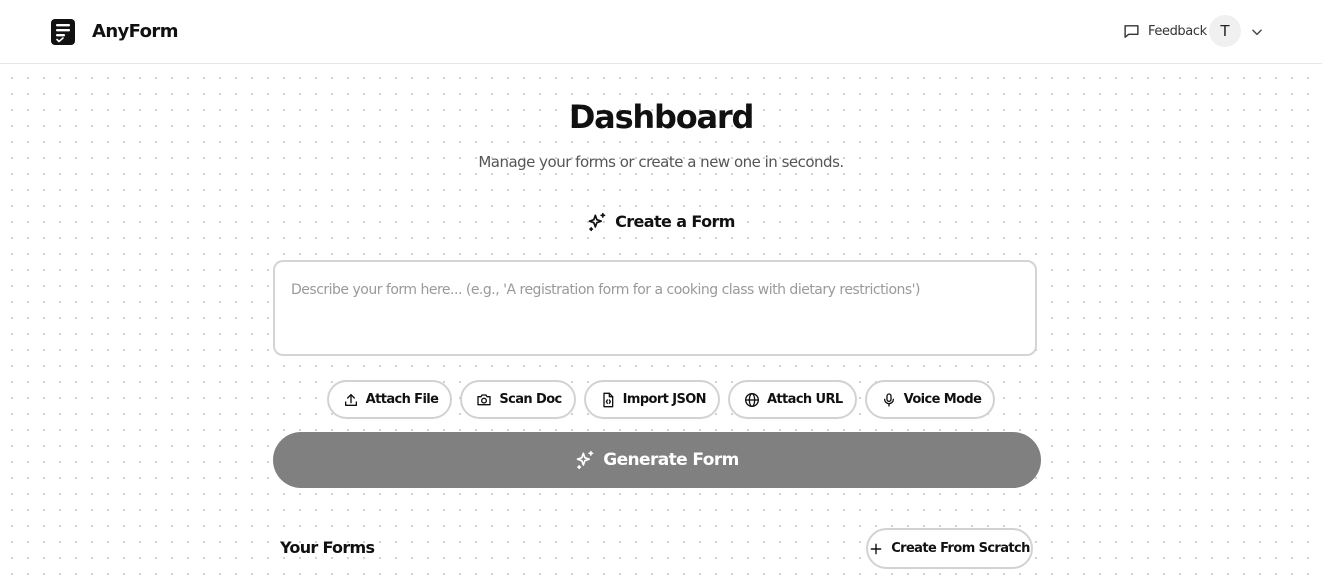  Describe the element at coordinates (661, 32) in the screenshot. I see `top-bar: AnyForm Feedback T` at that location.